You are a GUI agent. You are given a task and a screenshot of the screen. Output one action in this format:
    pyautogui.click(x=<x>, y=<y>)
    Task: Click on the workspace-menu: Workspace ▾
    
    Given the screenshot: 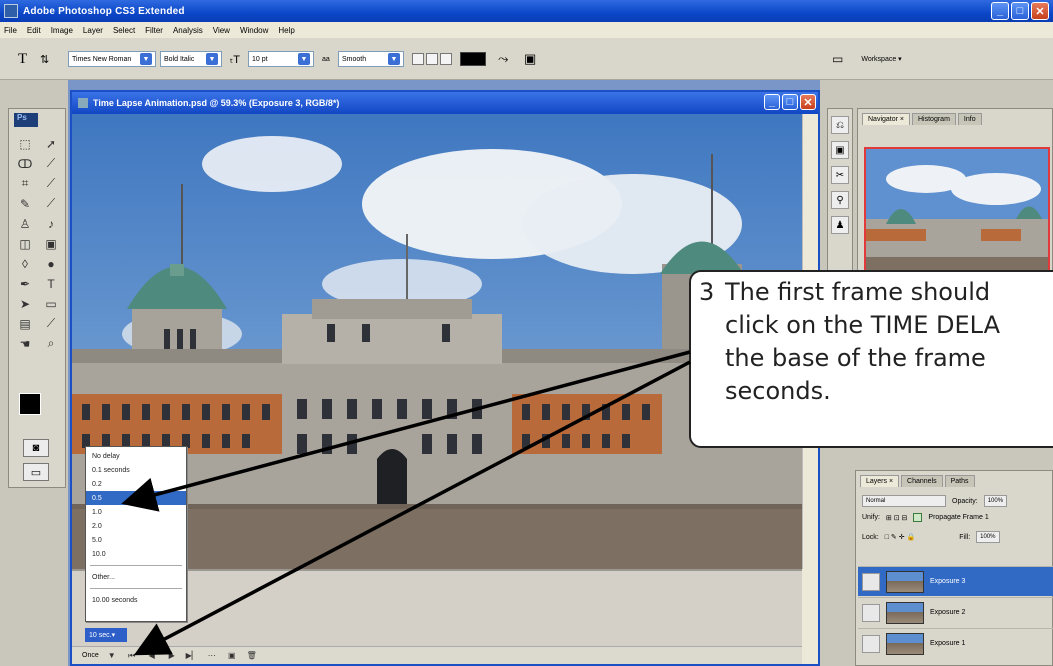 What is the action you would take?
    pyautogui.click(x=881, y=59)
    